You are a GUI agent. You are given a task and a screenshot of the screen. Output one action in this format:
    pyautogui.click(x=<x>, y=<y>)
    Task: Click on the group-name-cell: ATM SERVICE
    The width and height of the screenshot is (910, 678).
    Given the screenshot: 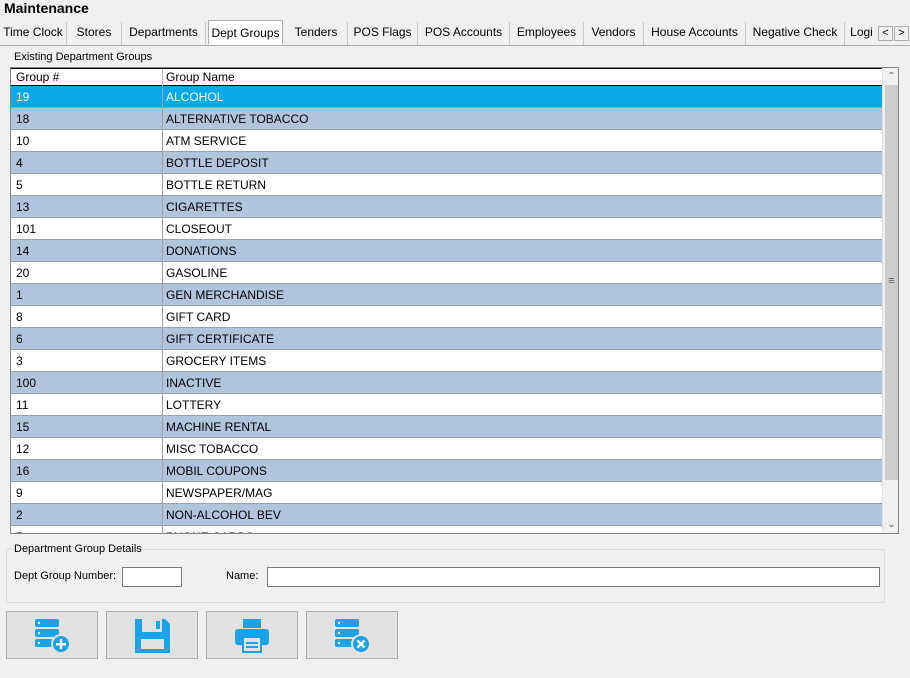 What is the action you would take?
    pyautogui.click(x=206, y=141)
    